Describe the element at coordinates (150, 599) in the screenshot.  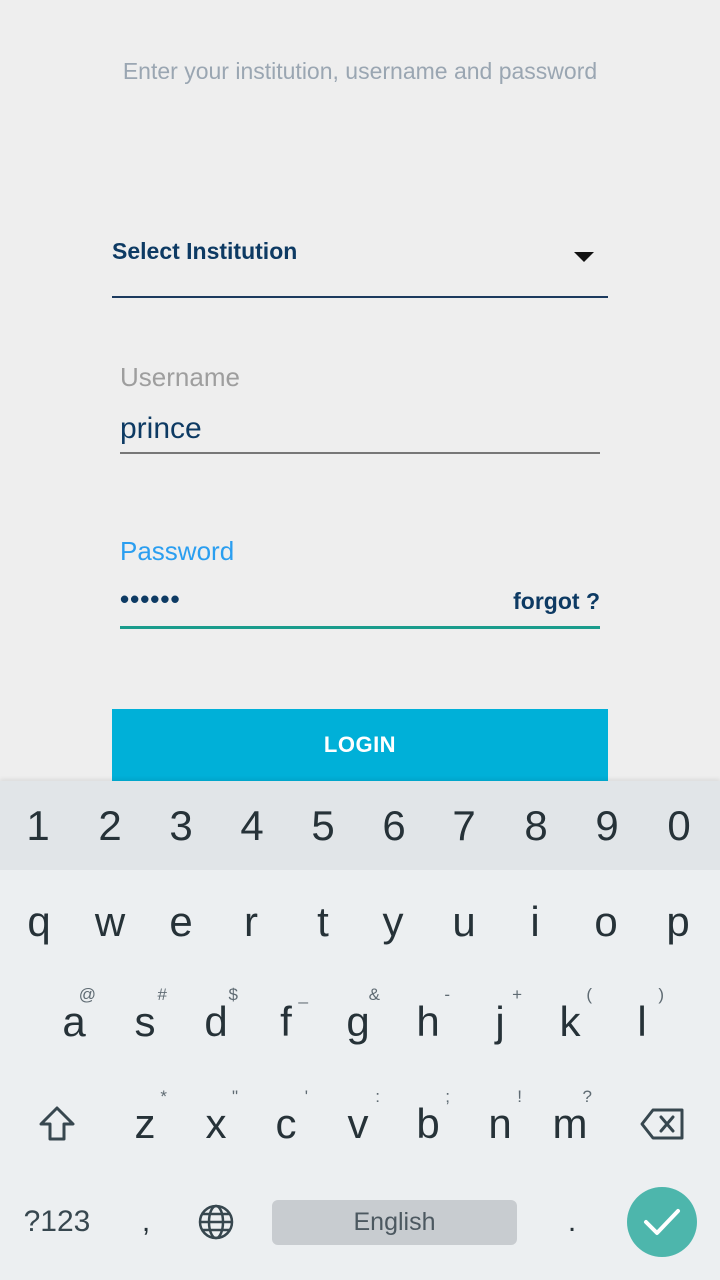
I see `password-value: ••••••` at that location.